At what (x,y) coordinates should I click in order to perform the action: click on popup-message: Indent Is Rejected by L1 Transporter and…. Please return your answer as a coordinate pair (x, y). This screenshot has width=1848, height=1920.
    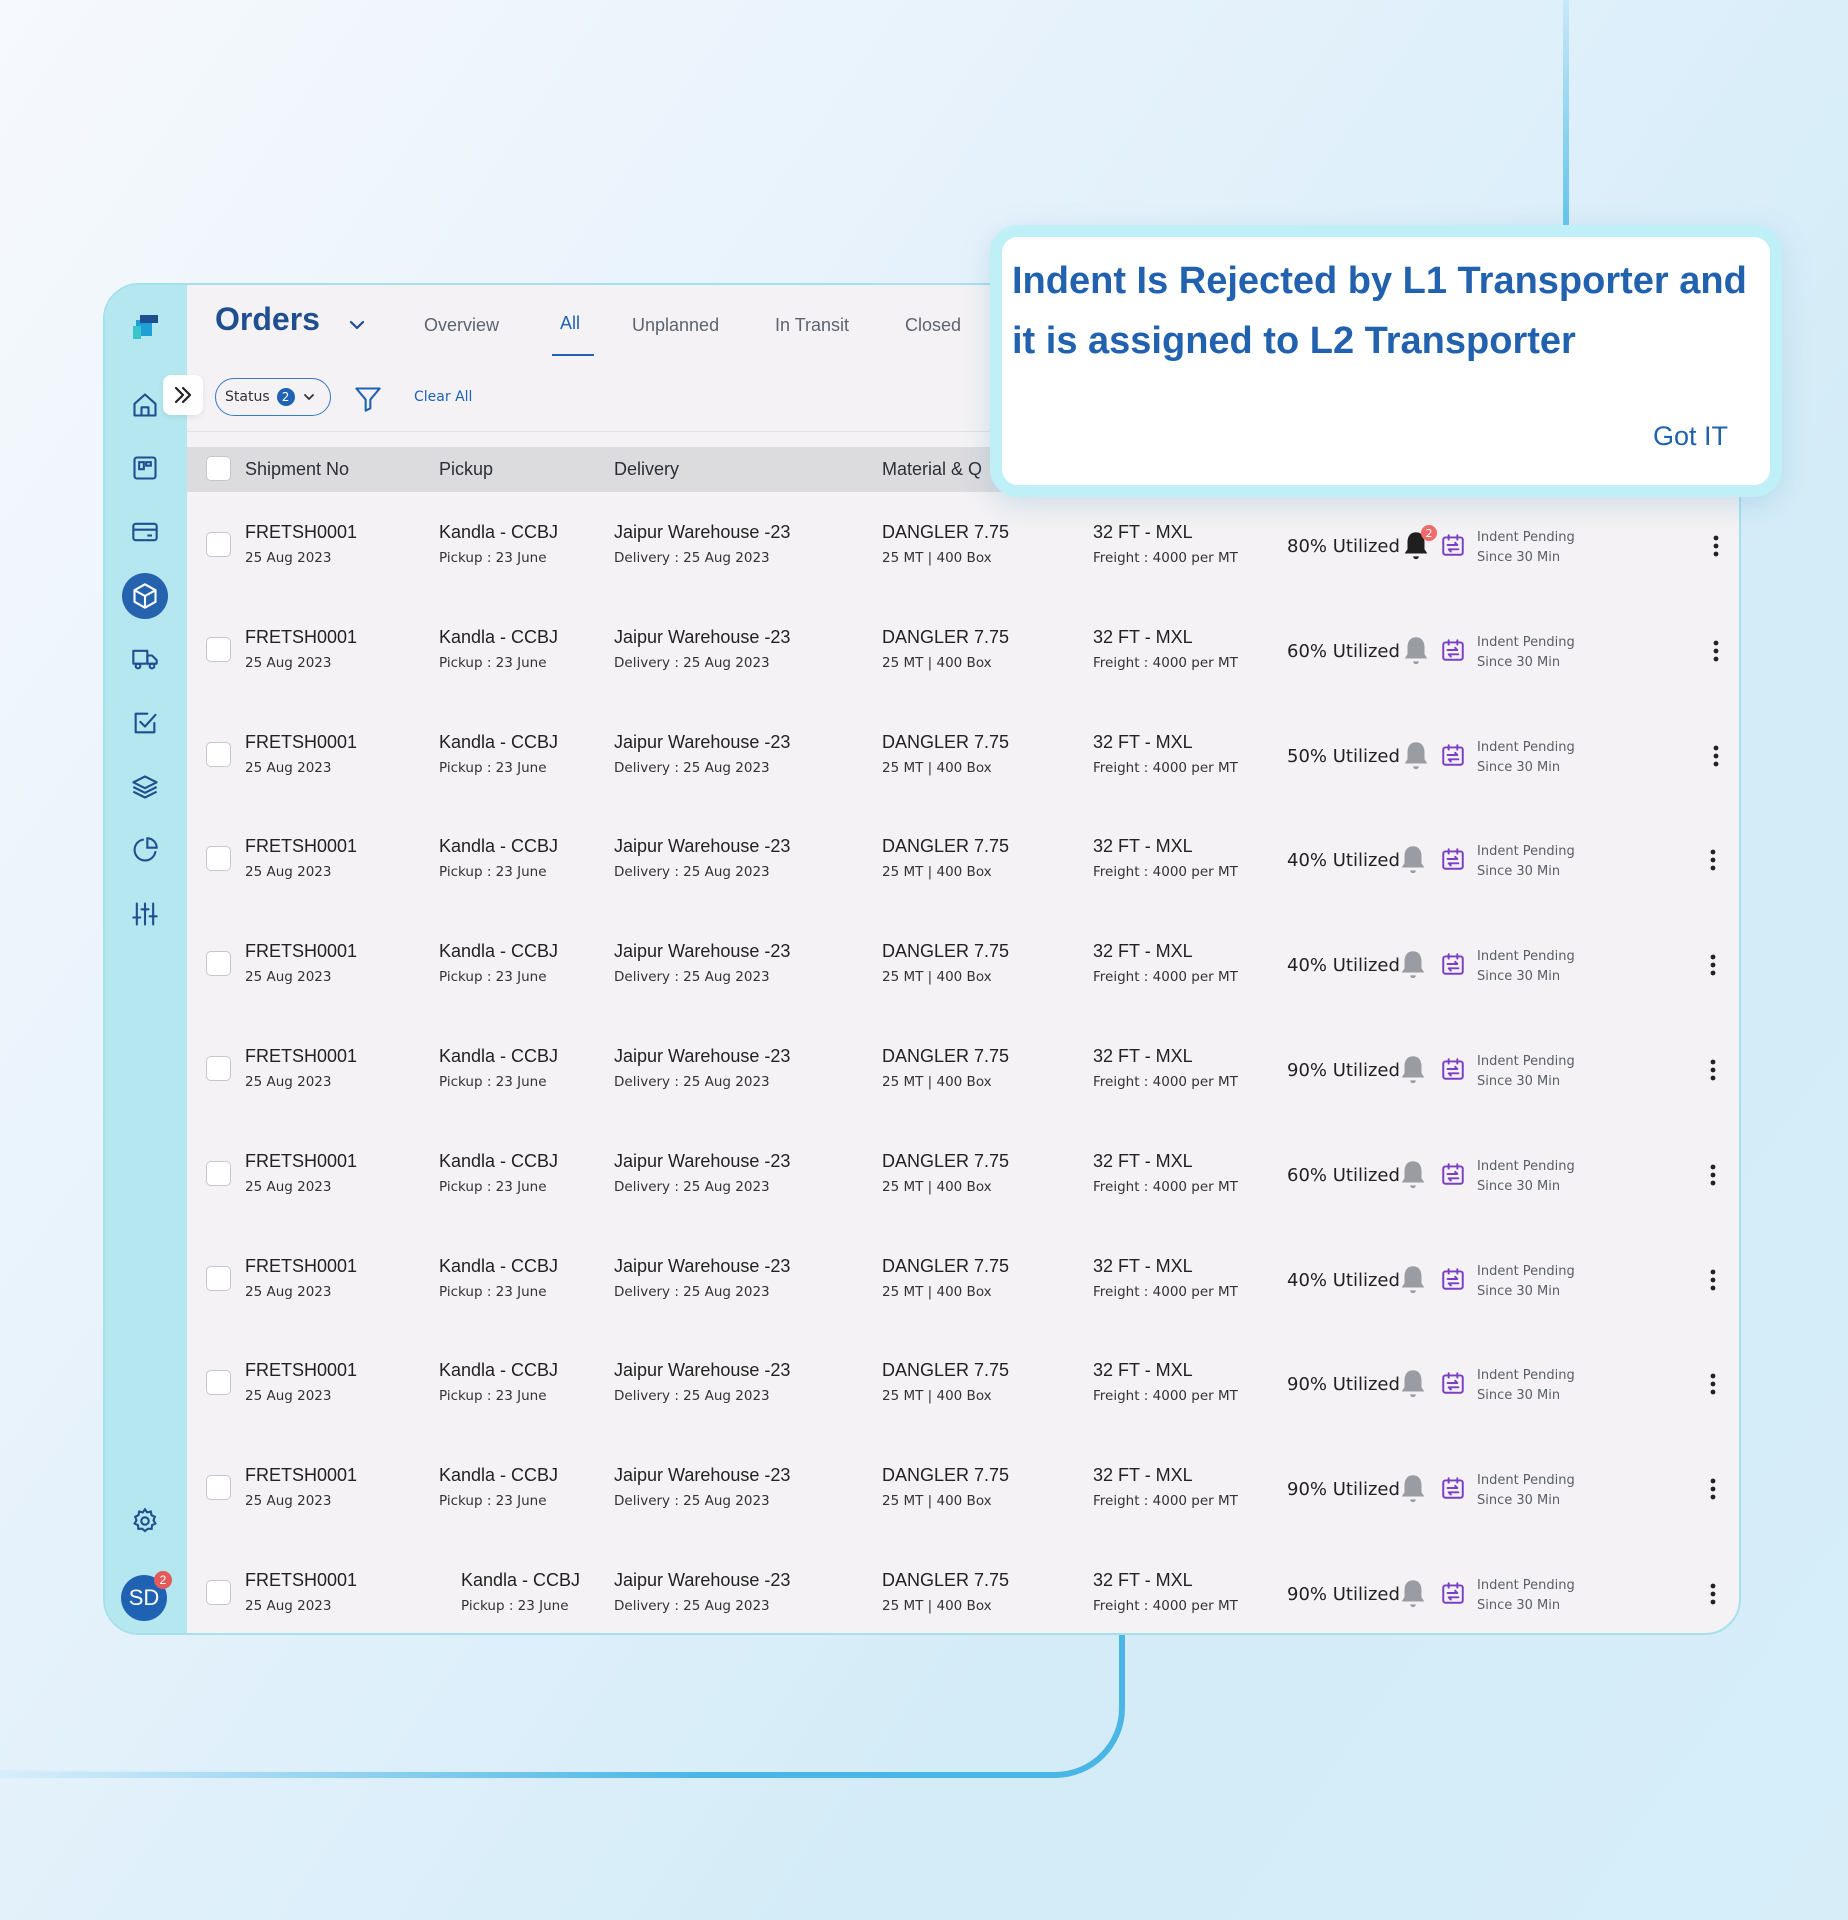
    Looking at the image, I should click on (1379, 311).